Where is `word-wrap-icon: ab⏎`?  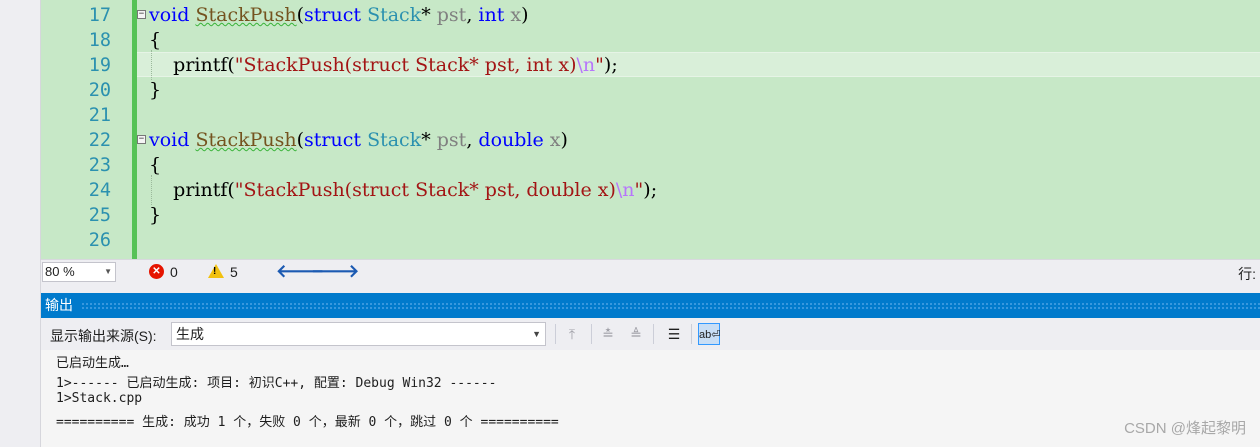 word-wrap-icon: ab⏎ is located at coordinates (709, 334).